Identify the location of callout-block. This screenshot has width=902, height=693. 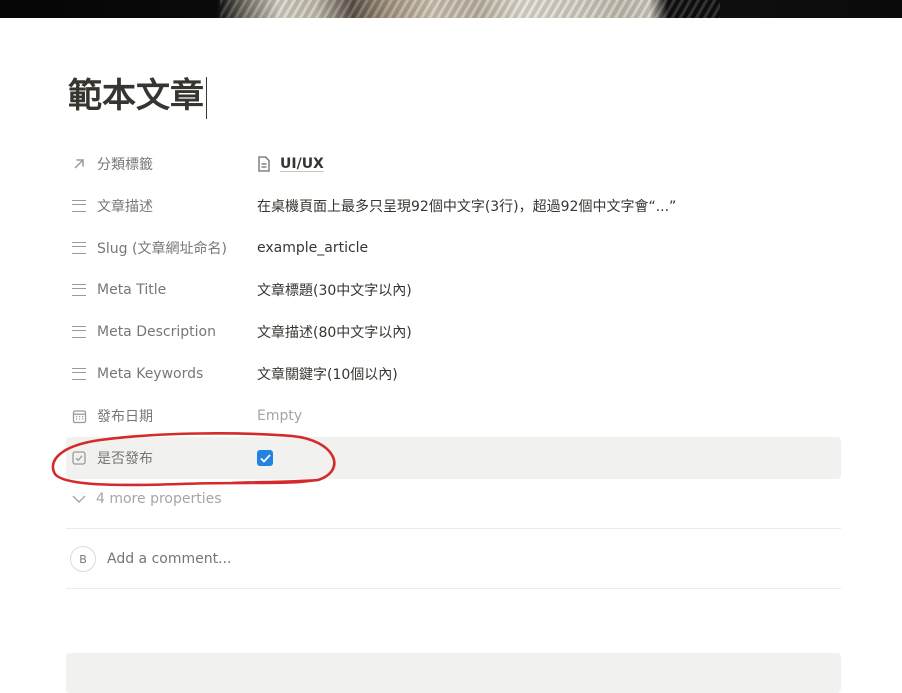
(453, 673).